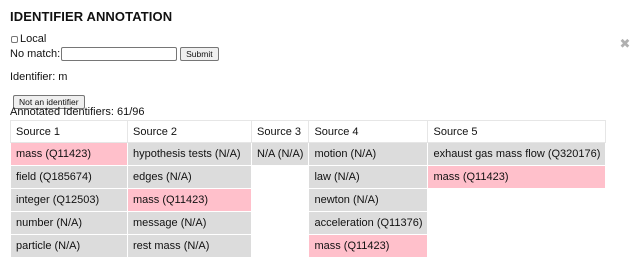 Image resolution: width=642 pixels, height=258 pixels. What do you see at coordinates (189, 131) in the screenshot?
I see `header-source-2: Source 2` at bounding box center [189, 131].